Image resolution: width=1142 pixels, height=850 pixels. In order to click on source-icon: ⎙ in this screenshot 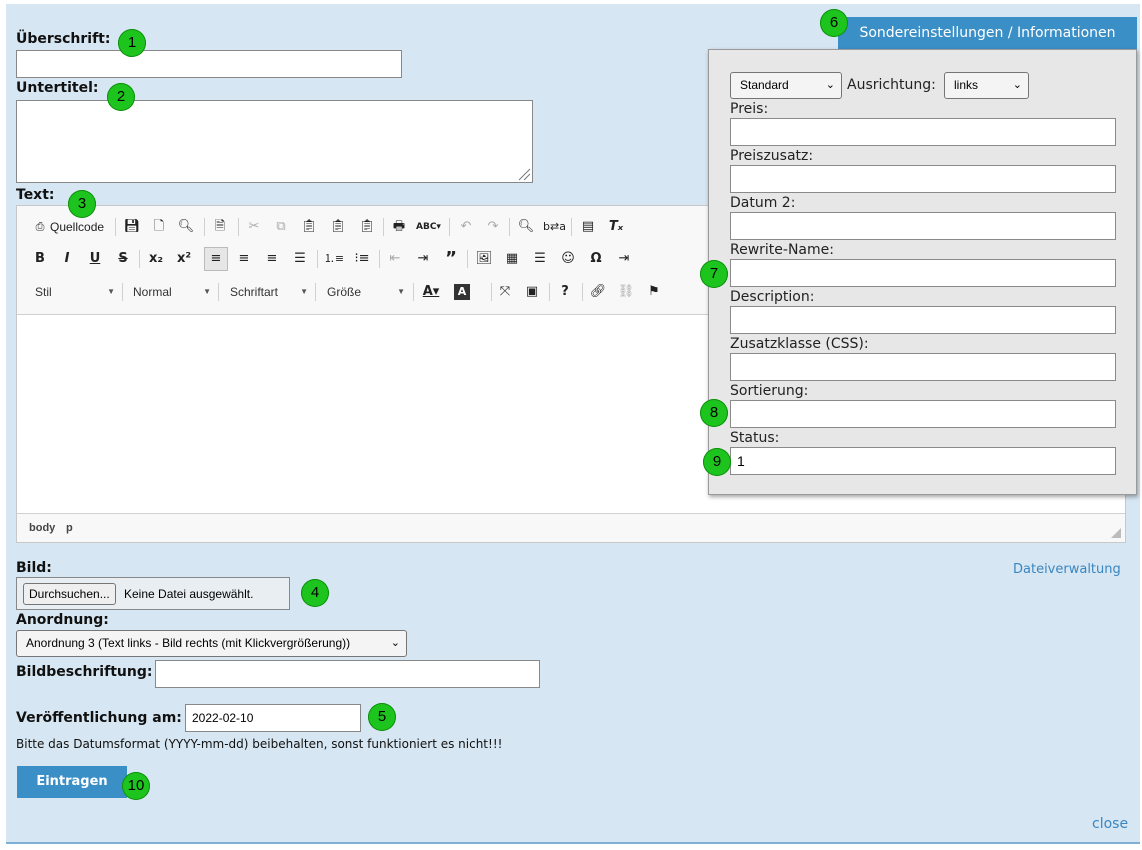, I will do `click(40, 227)`.